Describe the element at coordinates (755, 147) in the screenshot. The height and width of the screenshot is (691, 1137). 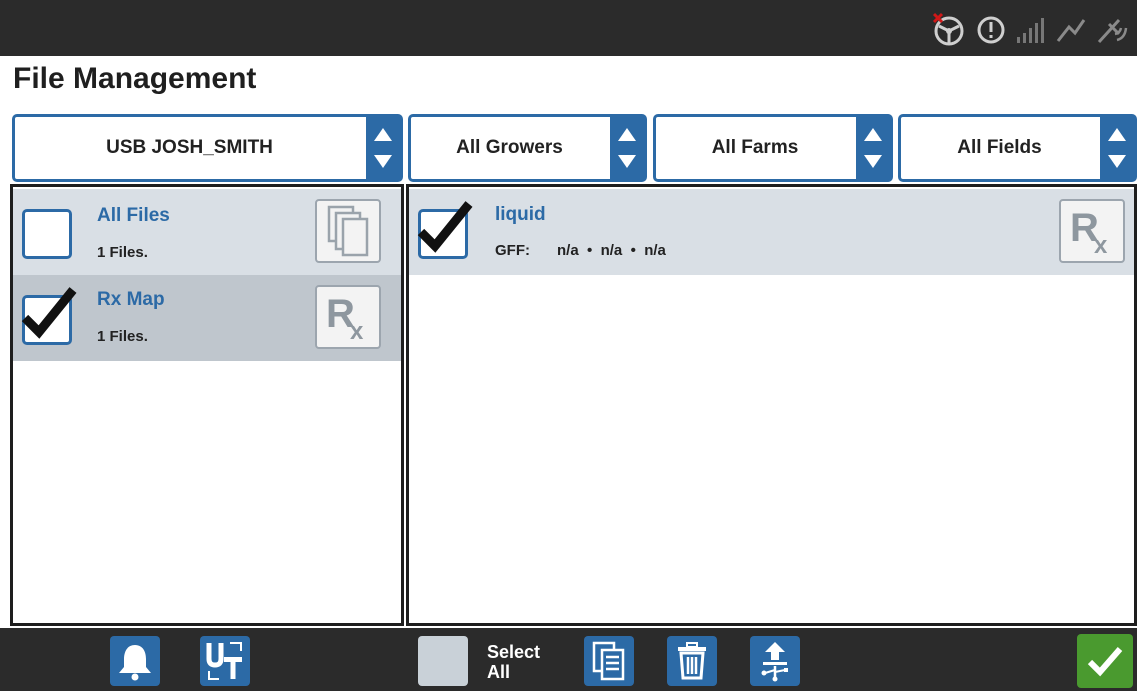
I see `farm-selector-label: All Farms` at that location.